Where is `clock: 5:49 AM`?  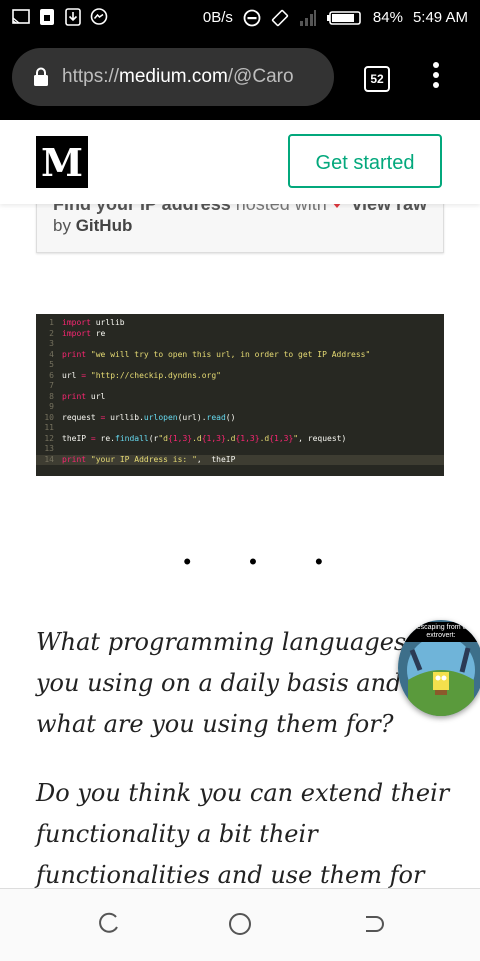
clock: 5:49 AM is located at coordinates (440, 17).